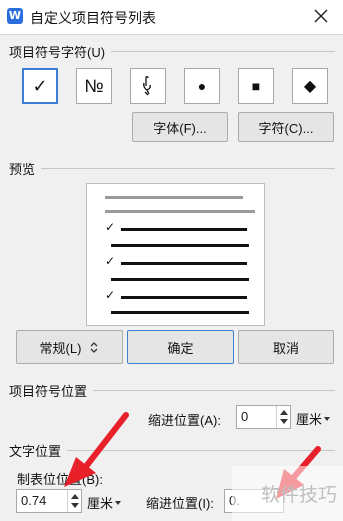 This screenshot has height=521, width=343. I want to click on bullet-indent-value: 0, so click(245, 416).